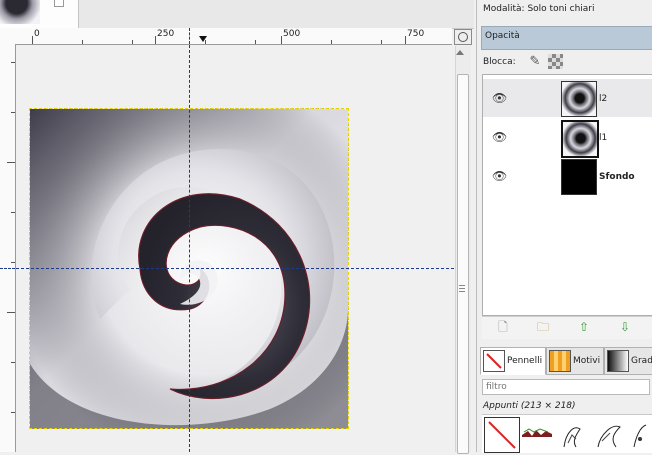 The width and height of the screenshot is (652, 455). What do you see at coordinates (8, 248) in the screenshot?
I see `vertical-ruler` at bounding box center [8, 248].